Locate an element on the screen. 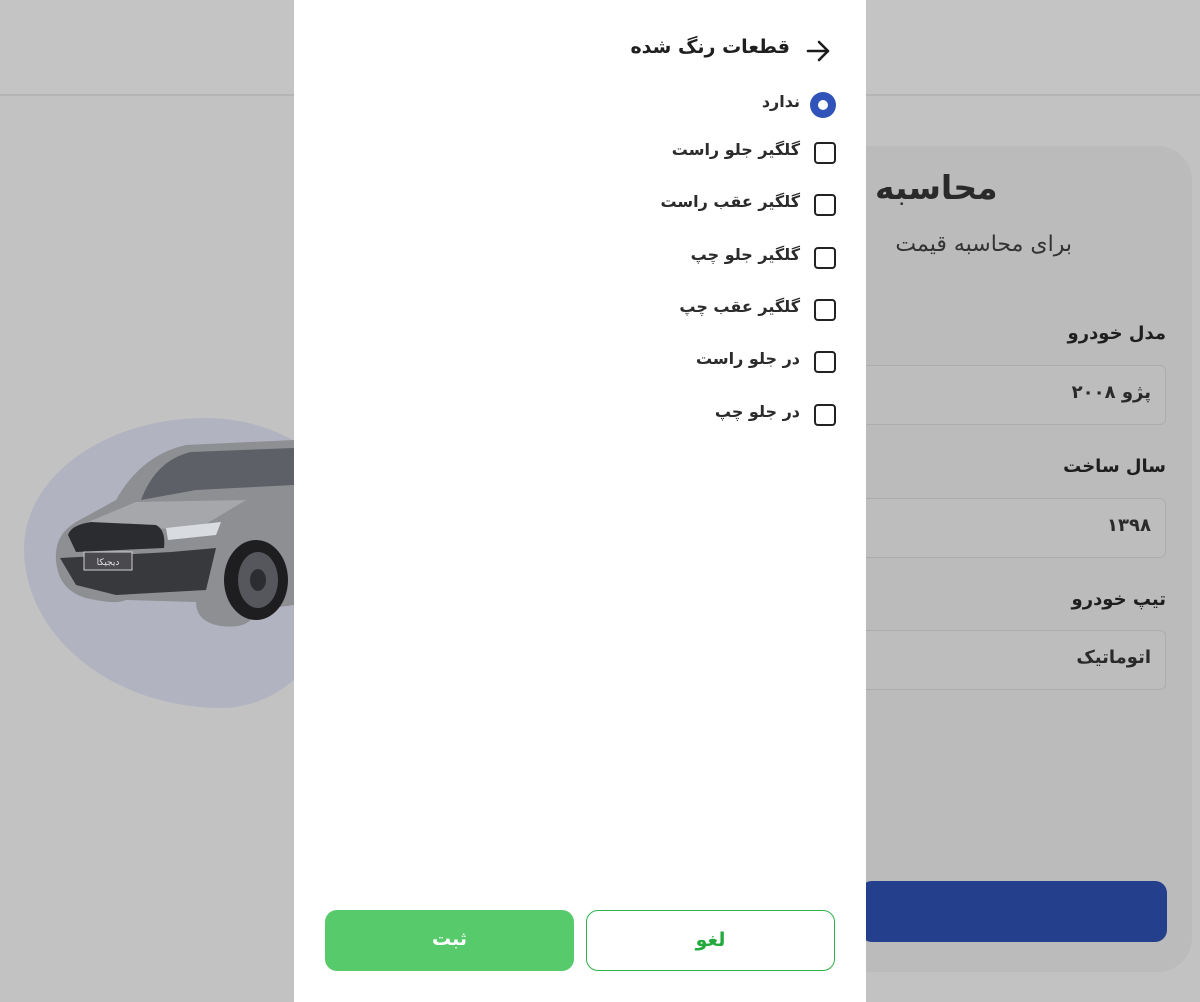 This screenshot has height=1002, width=1200. build-year-label: سال ساخت is located at coordinates (1114, 466).